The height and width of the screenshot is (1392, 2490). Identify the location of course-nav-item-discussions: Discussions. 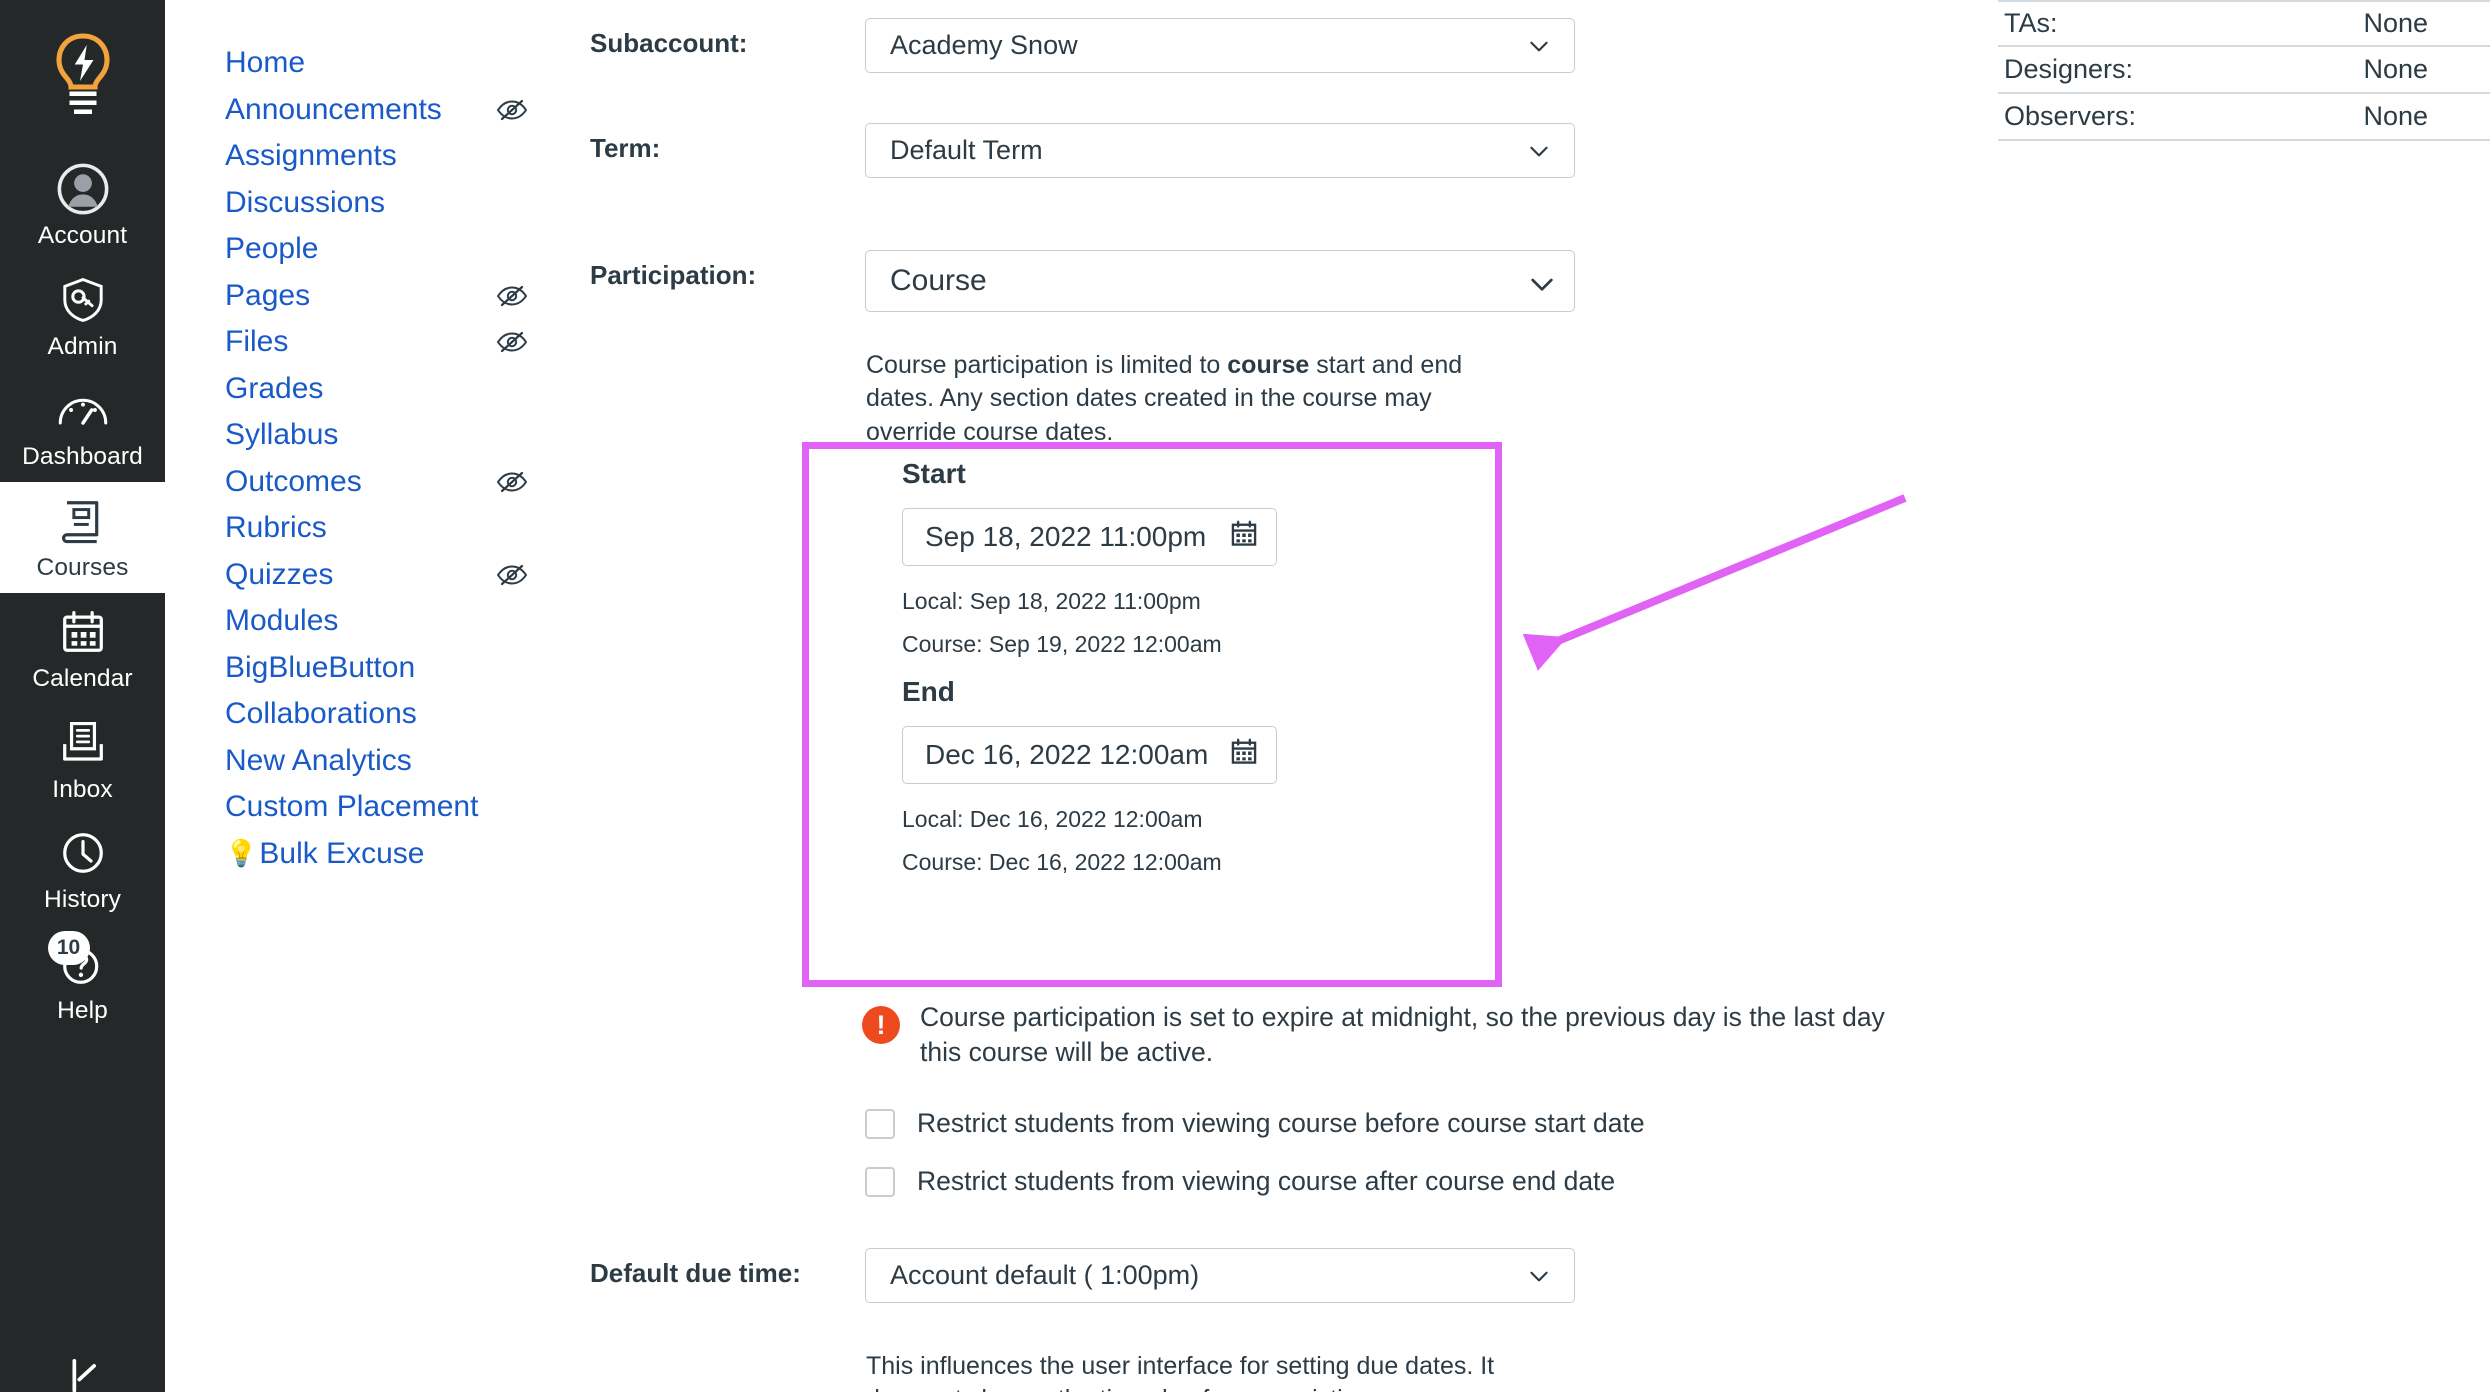
(377, 203).